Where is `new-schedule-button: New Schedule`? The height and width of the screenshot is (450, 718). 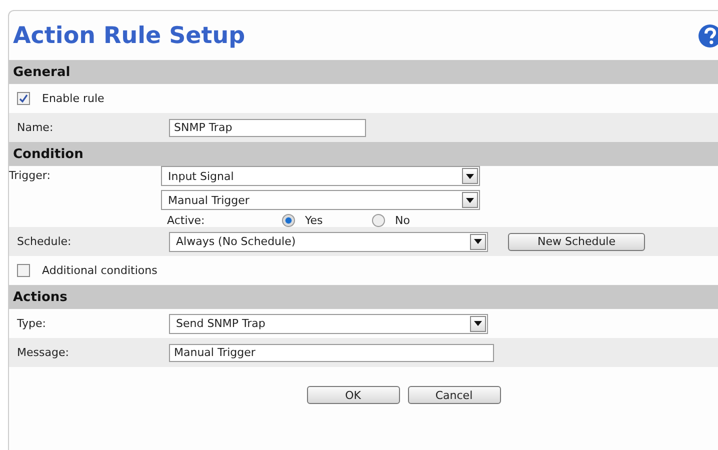
new-schedule-button: New Schedule is located at coordinates (576, 241).